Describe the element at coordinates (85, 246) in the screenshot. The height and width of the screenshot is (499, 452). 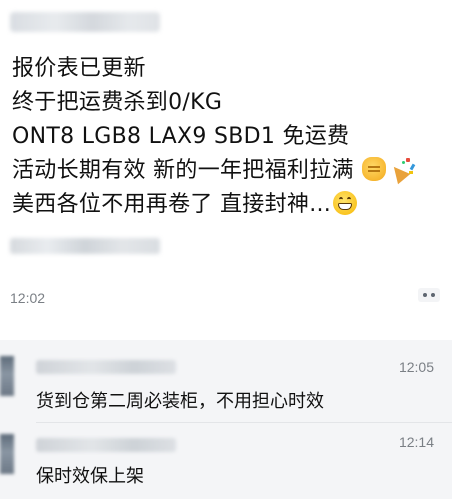
I see `blurred-content` at that location.